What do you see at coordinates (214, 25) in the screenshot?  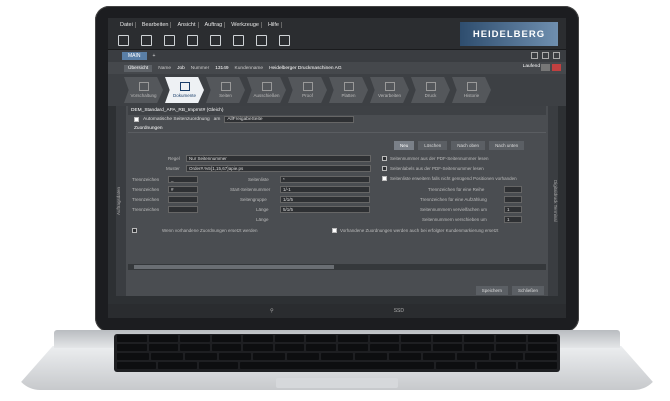 I see `menu-auftrag: Auftrag` at bounding box center [214, 25].